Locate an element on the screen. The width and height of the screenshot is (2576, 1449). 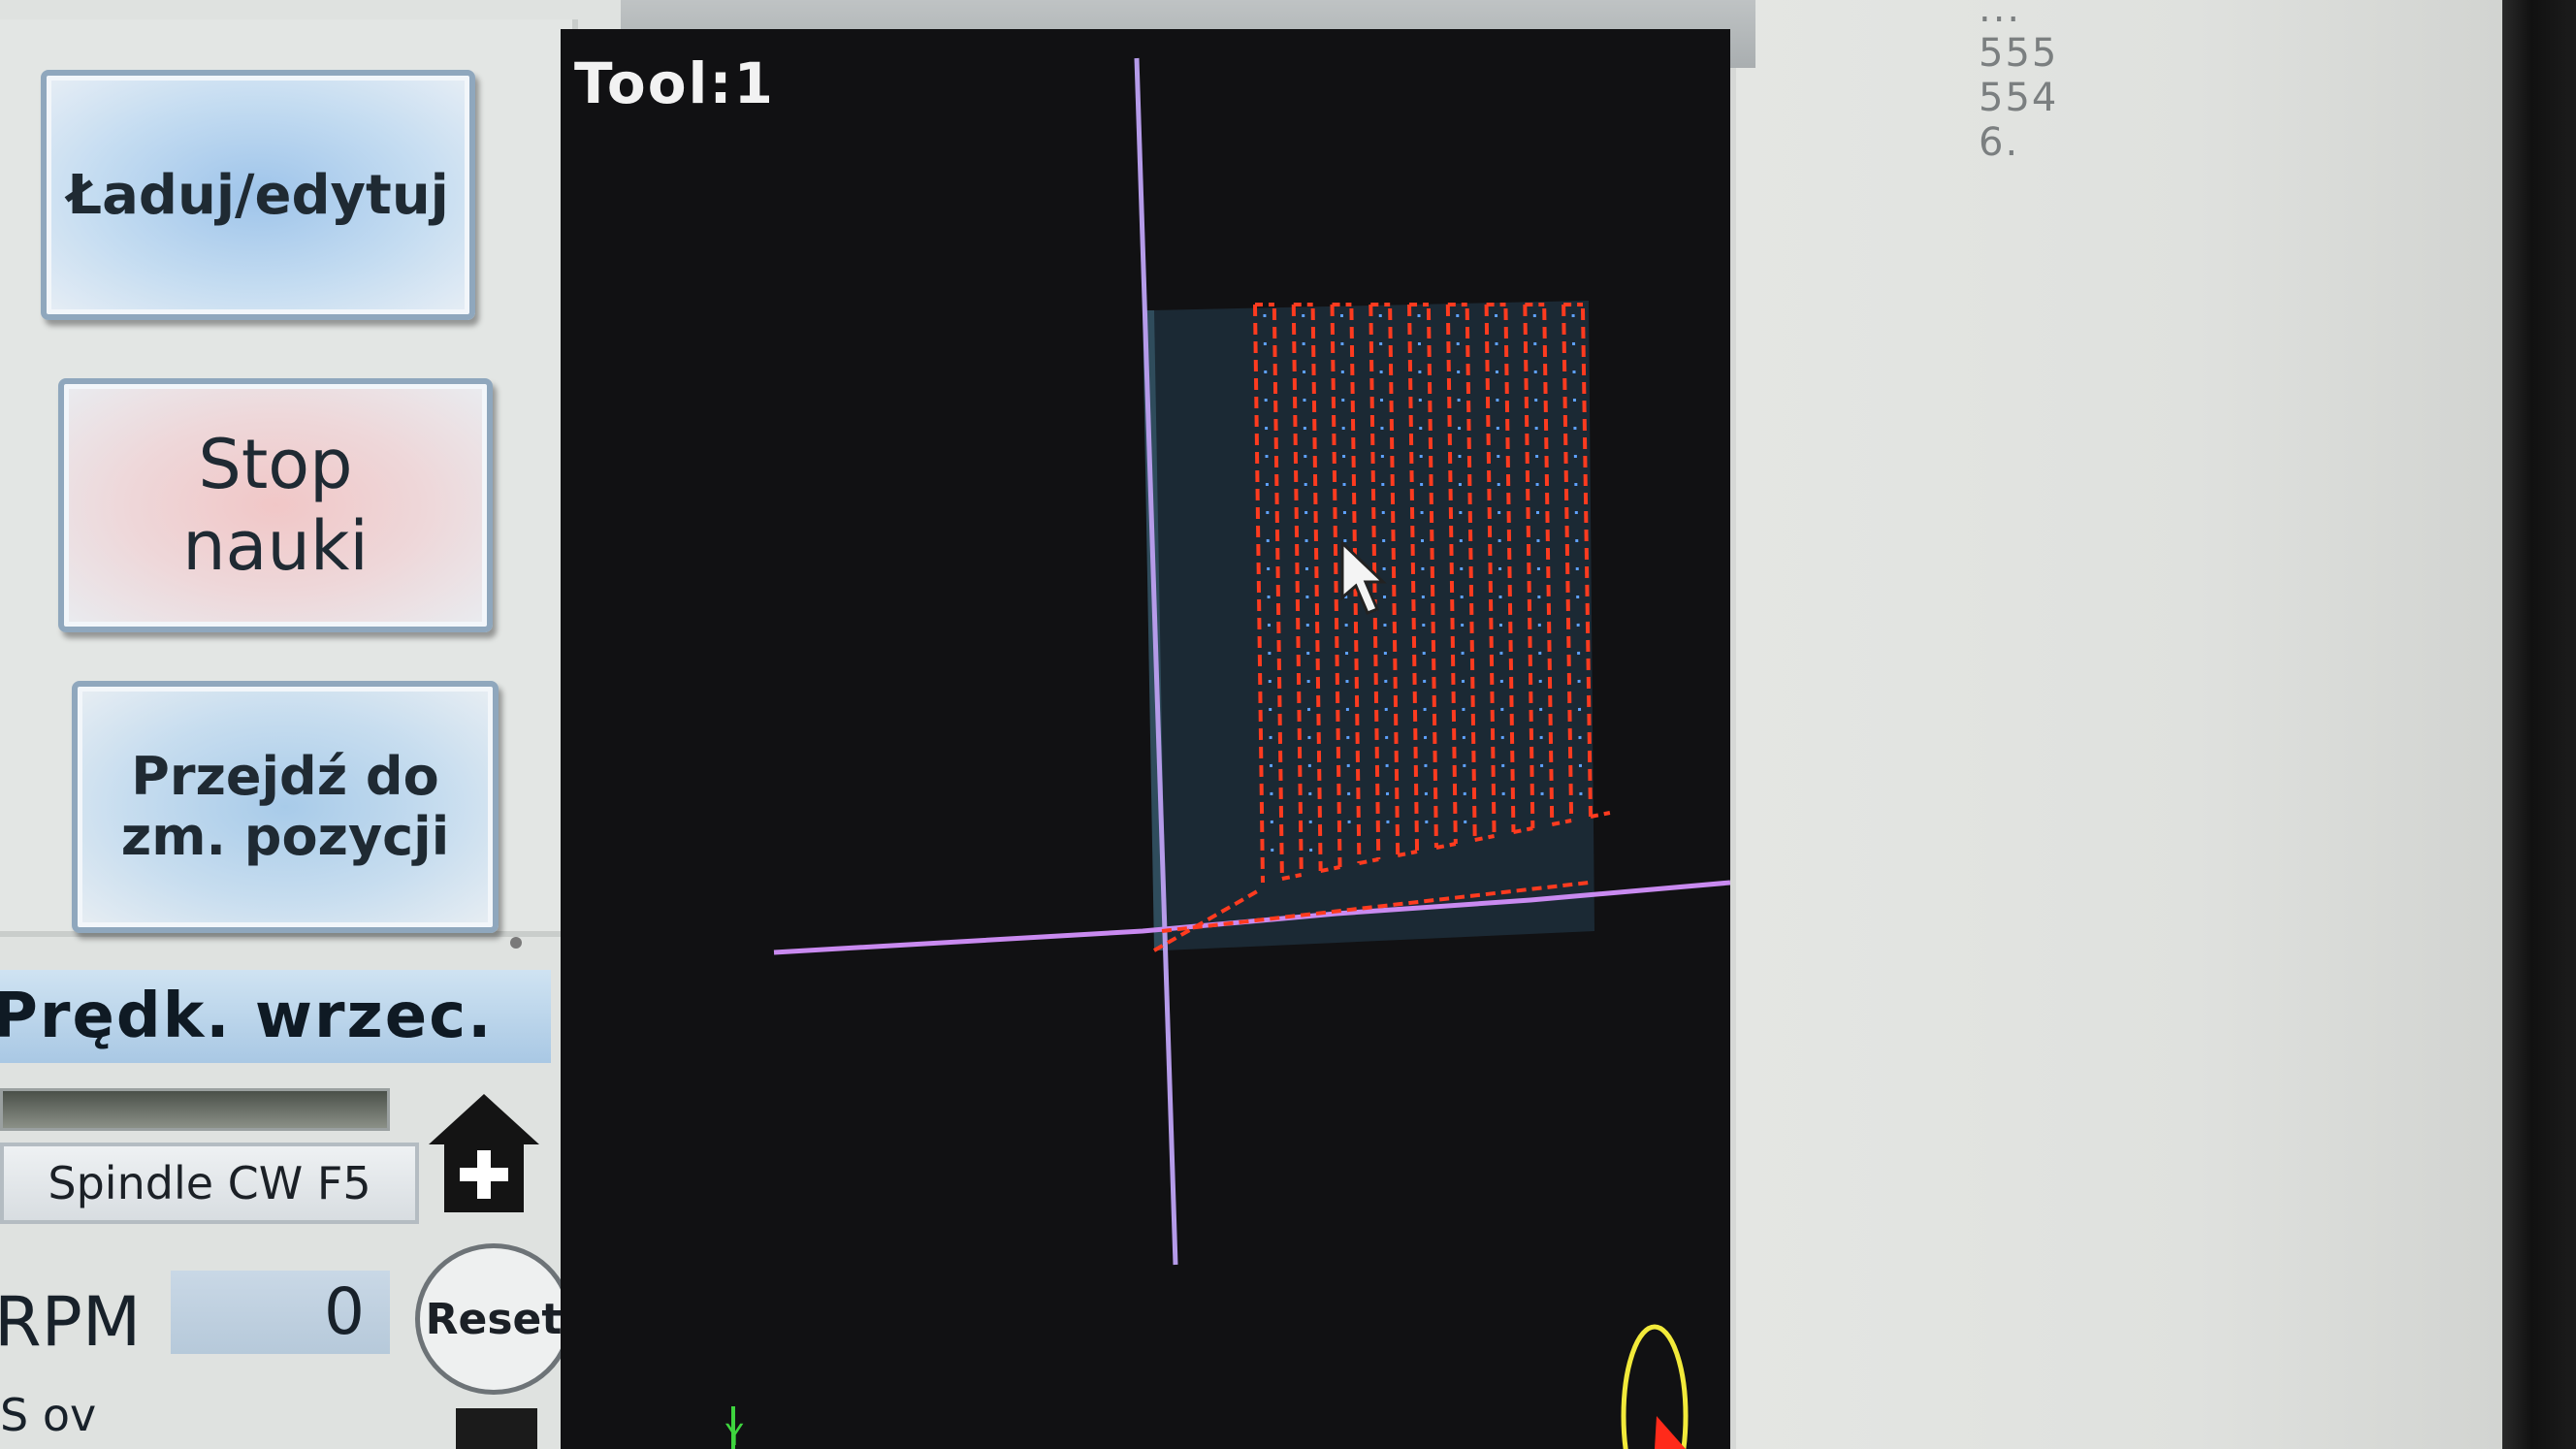
spindle-cw-button: Spindle CW F5 is located at coordinates (209, 1183).